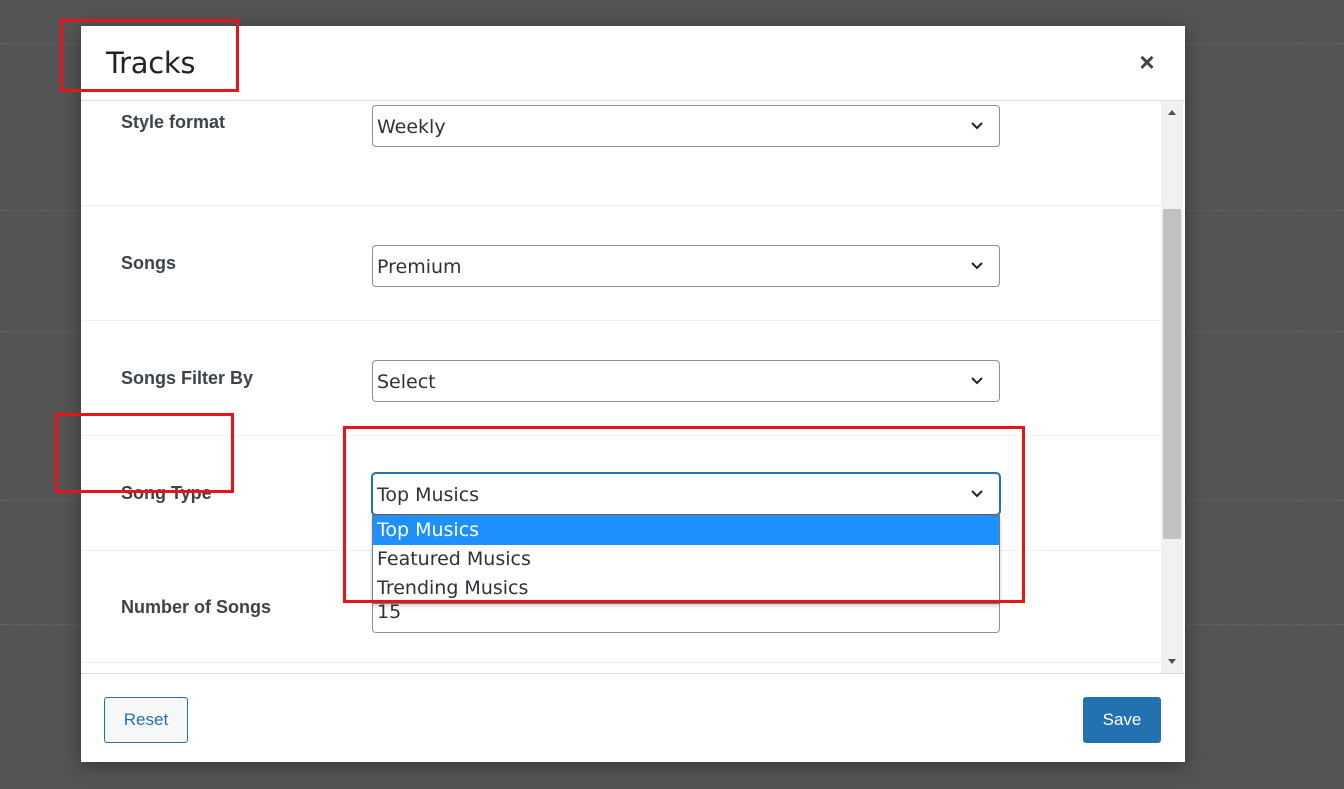  What do you see at coordinates (1122, 720) in the screenshot?
I see `save-button: Save` at bounding box center [1122, 720].